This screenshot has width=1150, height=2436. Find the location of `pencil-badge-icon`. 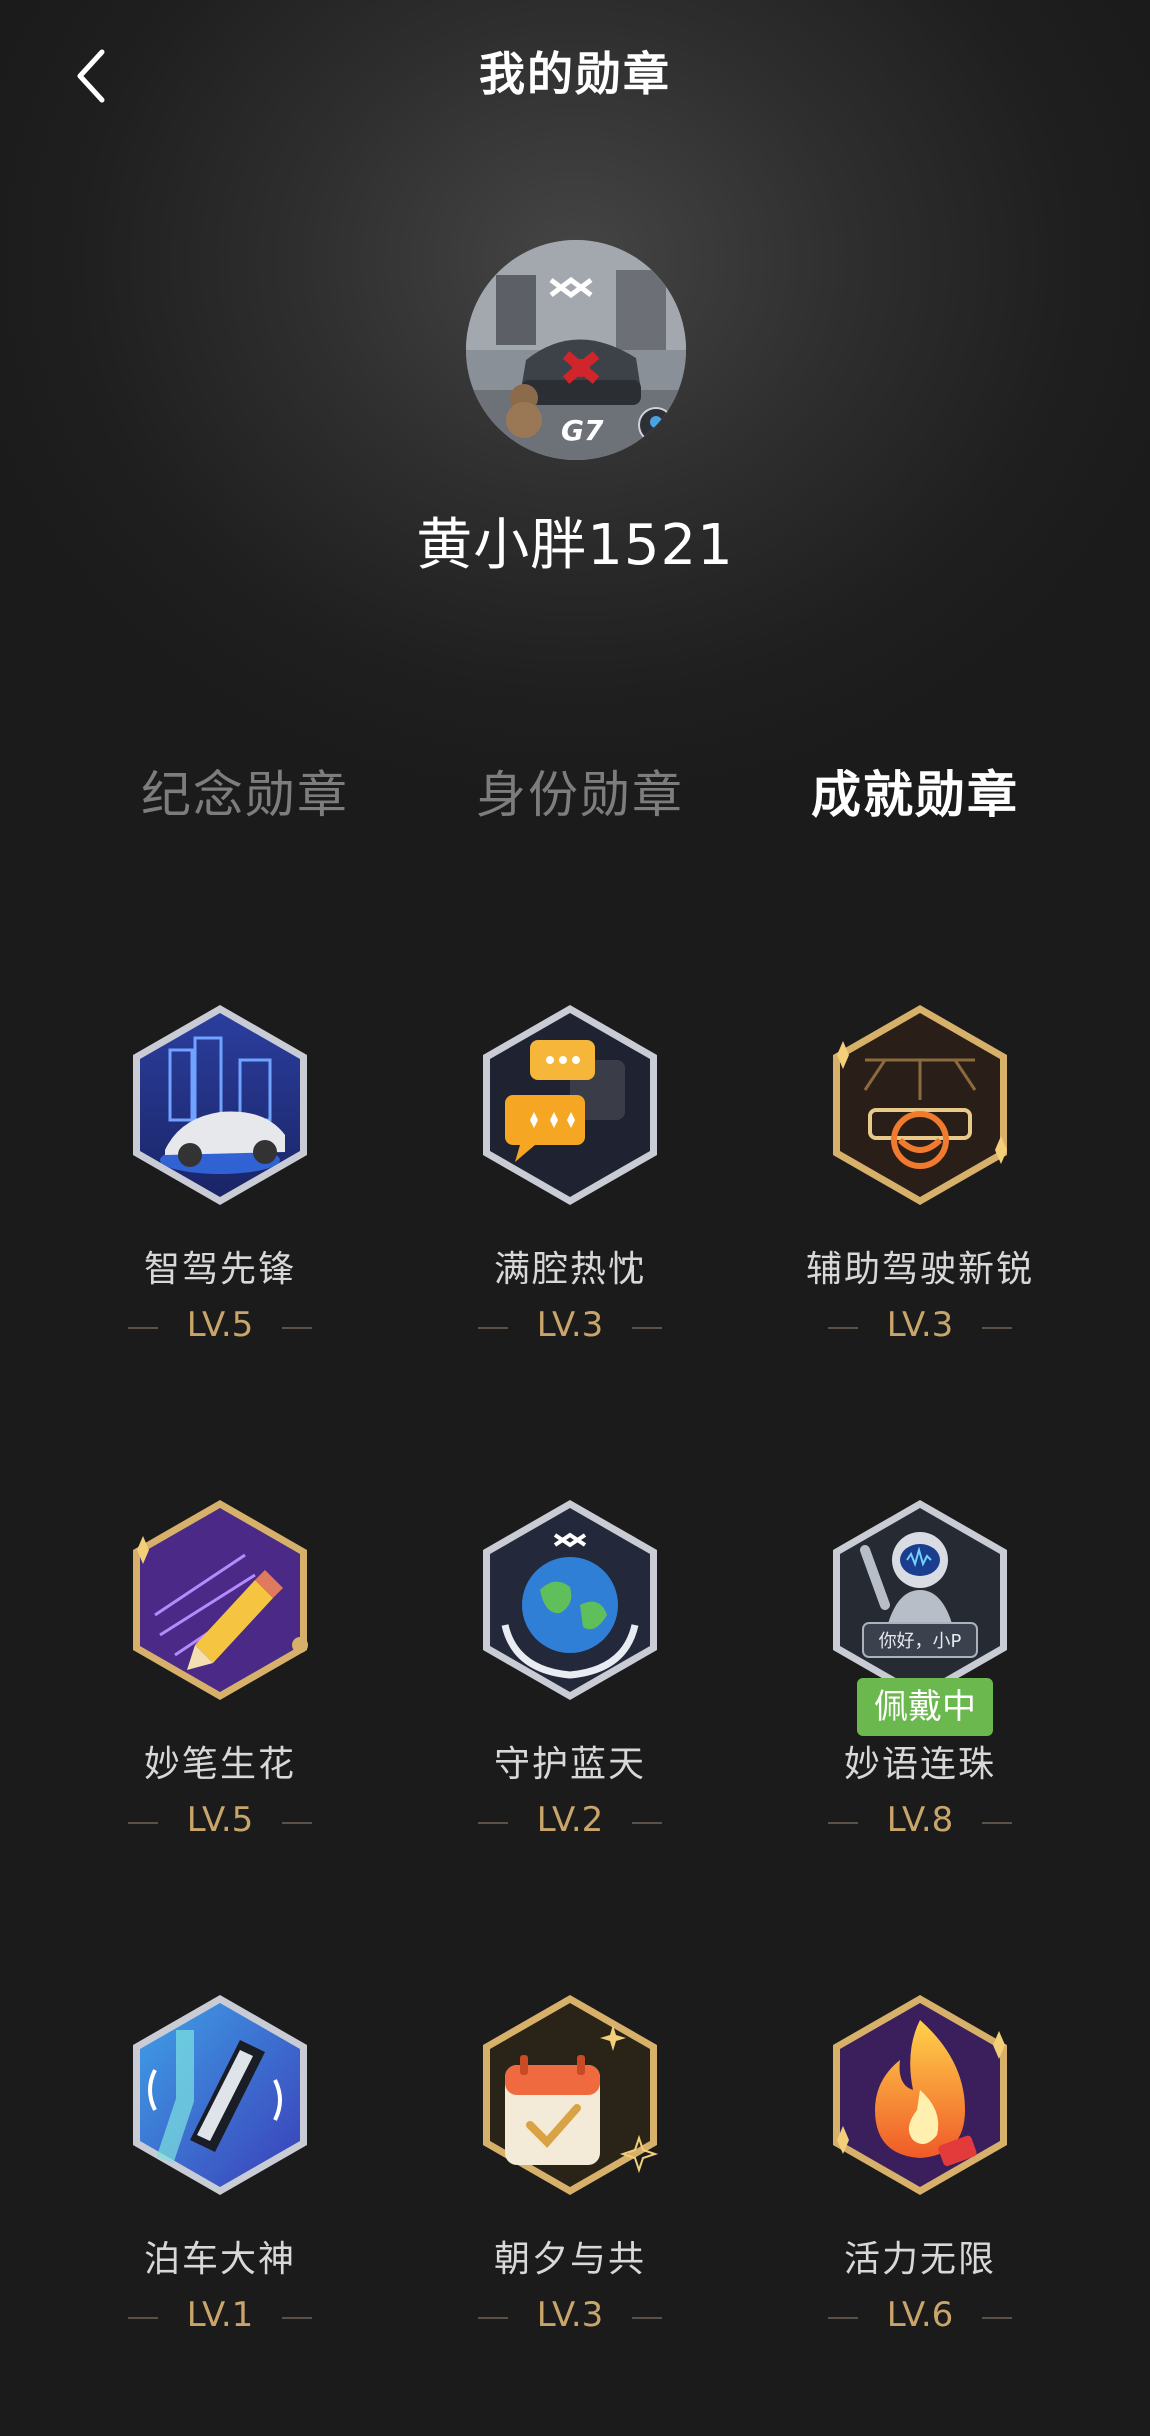

pencil-badge-icon is located at coordinates (220, 1600).